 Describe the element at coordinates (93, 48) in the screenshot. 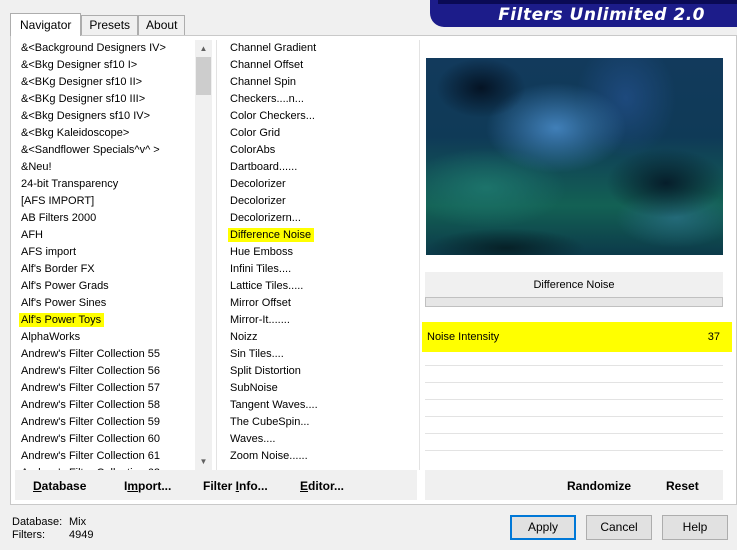

I see `category-list-item-label: &<Background Designers IV>` at that location.